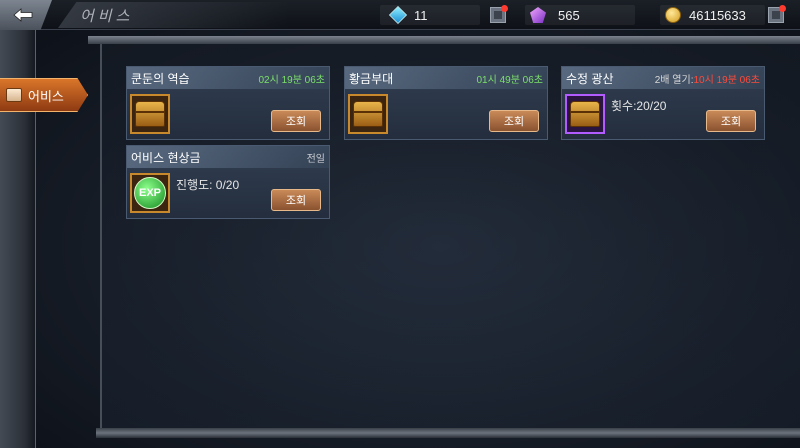  I want to click on card-header: 수정 광산 2배 열기:10시 19분 06초, so click(663, 78).